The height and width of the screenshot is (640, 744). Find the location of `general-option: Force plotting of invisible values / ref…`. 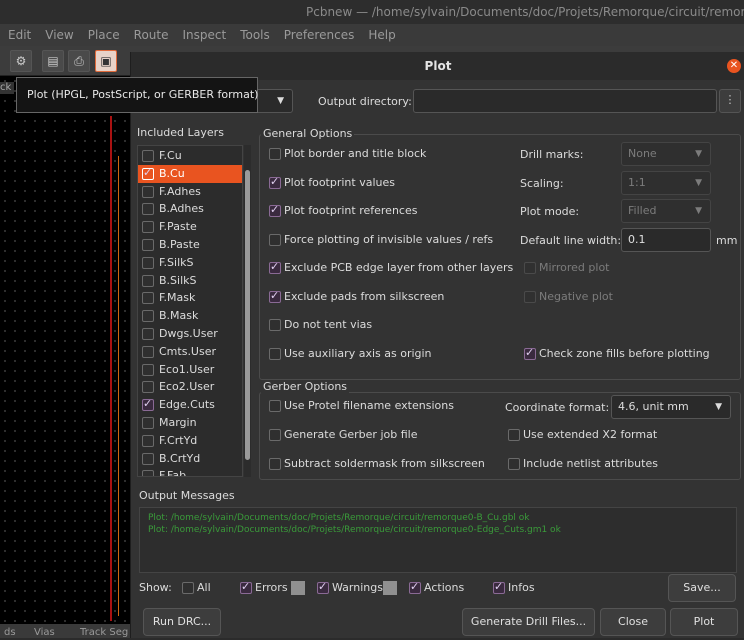

general-option: Force plotting of invisible values / ref… is located at coordinates (389, 240).